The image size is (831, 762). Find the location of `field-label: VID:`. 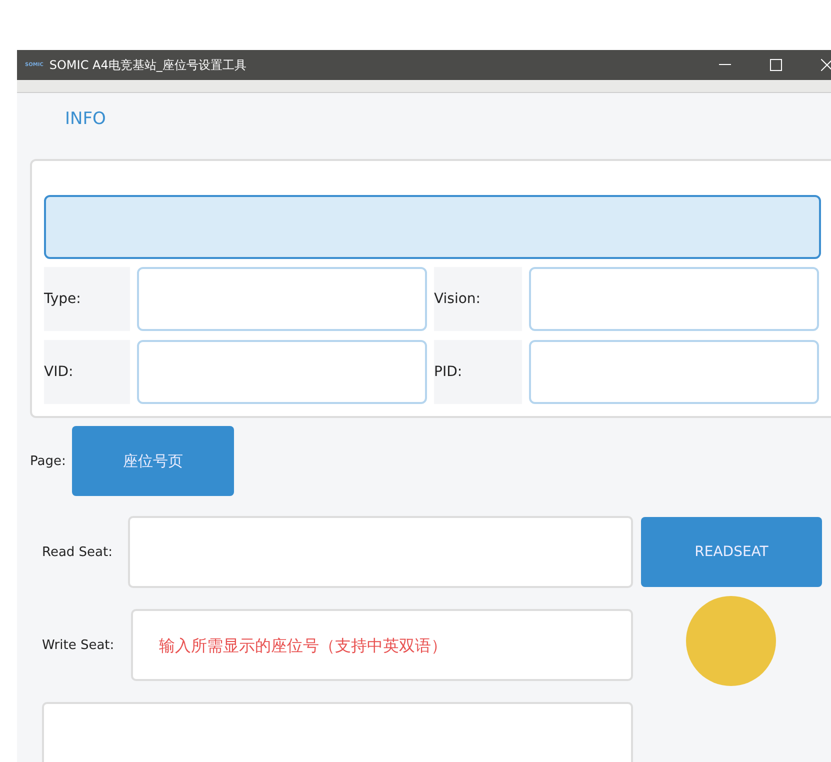

field-label: VID: is located at coordinates (87, 372).